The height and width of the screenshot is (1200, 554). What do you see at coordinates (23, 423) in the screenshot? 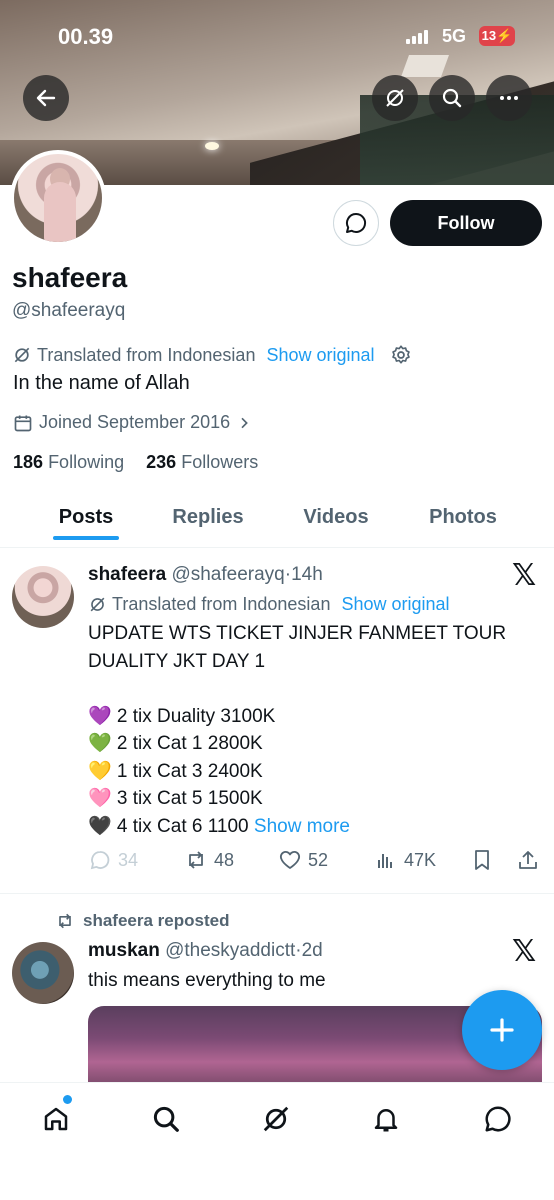
I see `calendar-icon` at bounding box center [23, 423].